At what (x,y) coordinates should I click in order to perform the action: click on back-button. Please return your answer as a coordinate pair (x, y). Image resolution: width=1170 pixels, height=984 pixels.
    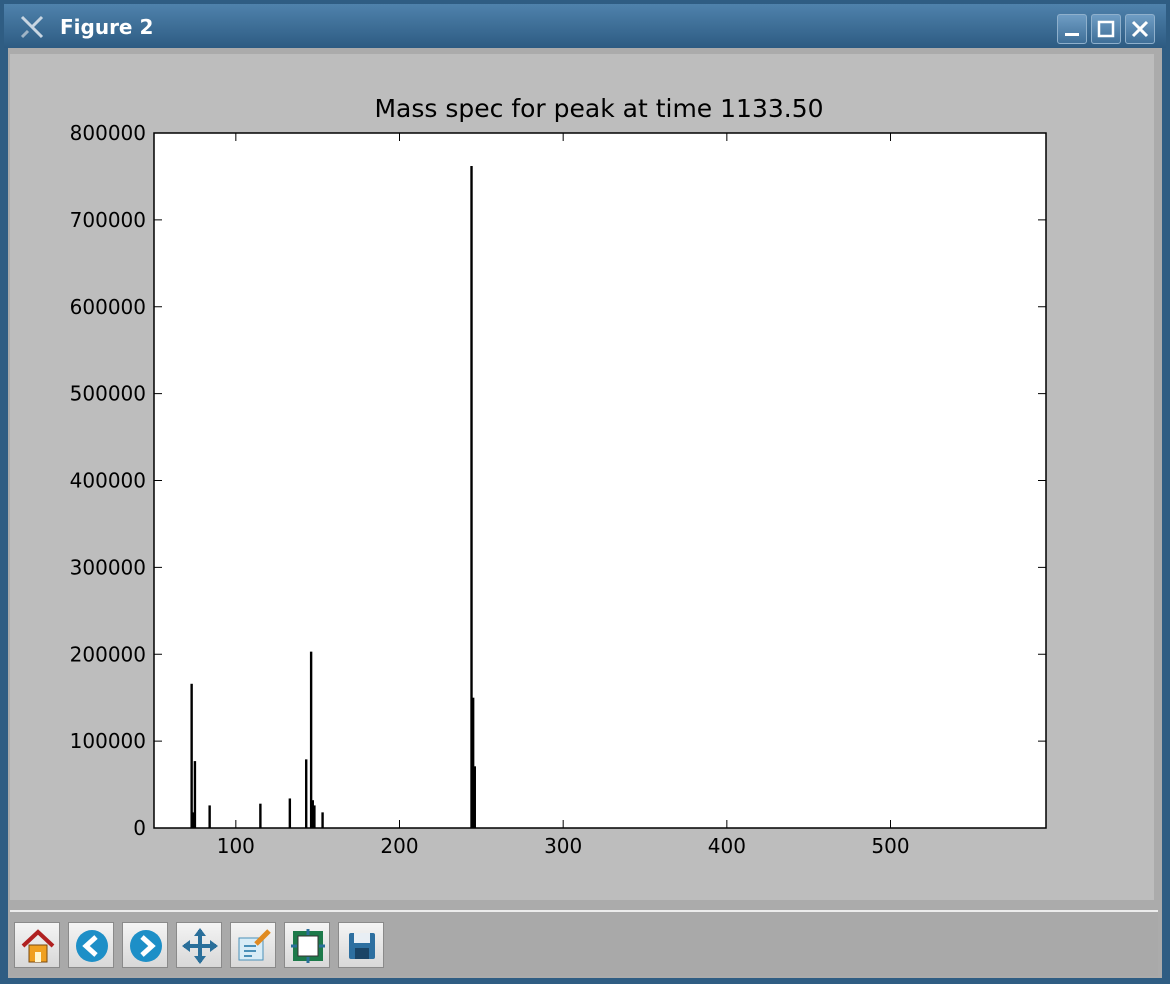
    Looking at the image, I should click on (91, 945).